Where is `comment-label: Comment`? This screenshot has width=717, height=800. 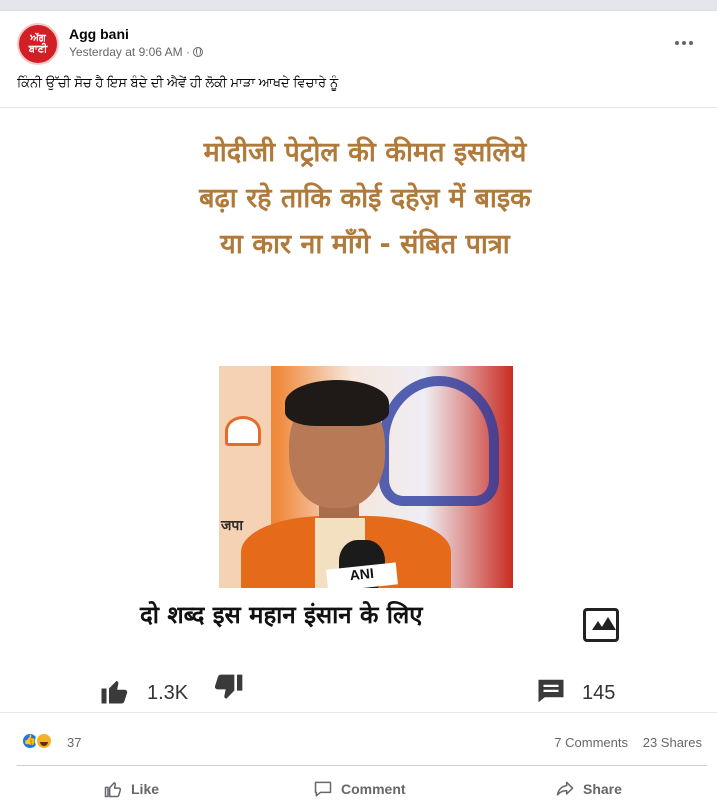 comment-label: Comment is located at coordinates (373, 789).